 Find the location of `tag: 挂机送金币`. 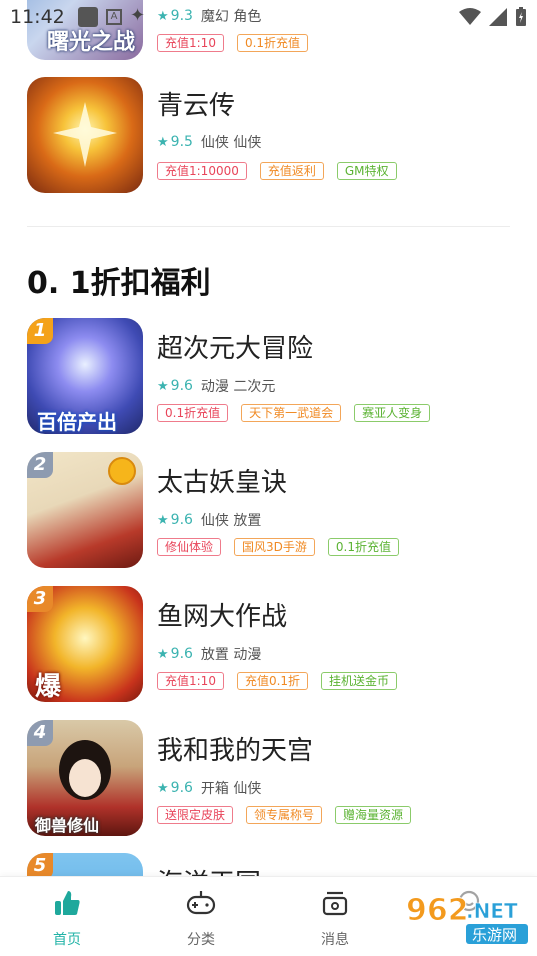

tag: 挂机送金币 is located at coordinates (359, 681).